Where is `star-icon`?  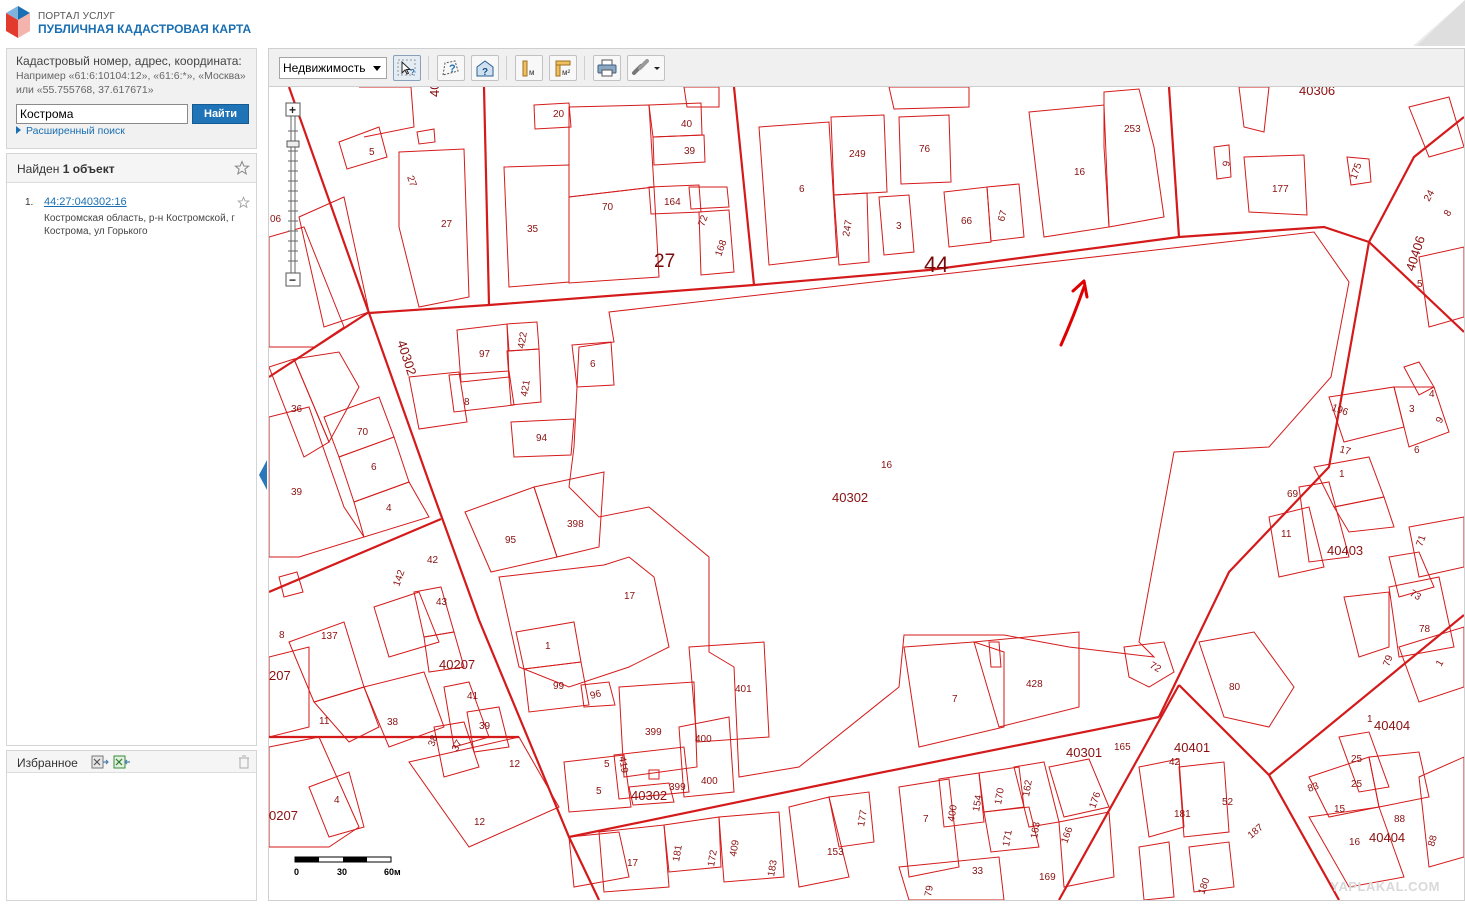
star-icon is located at coordinates (242, 168).